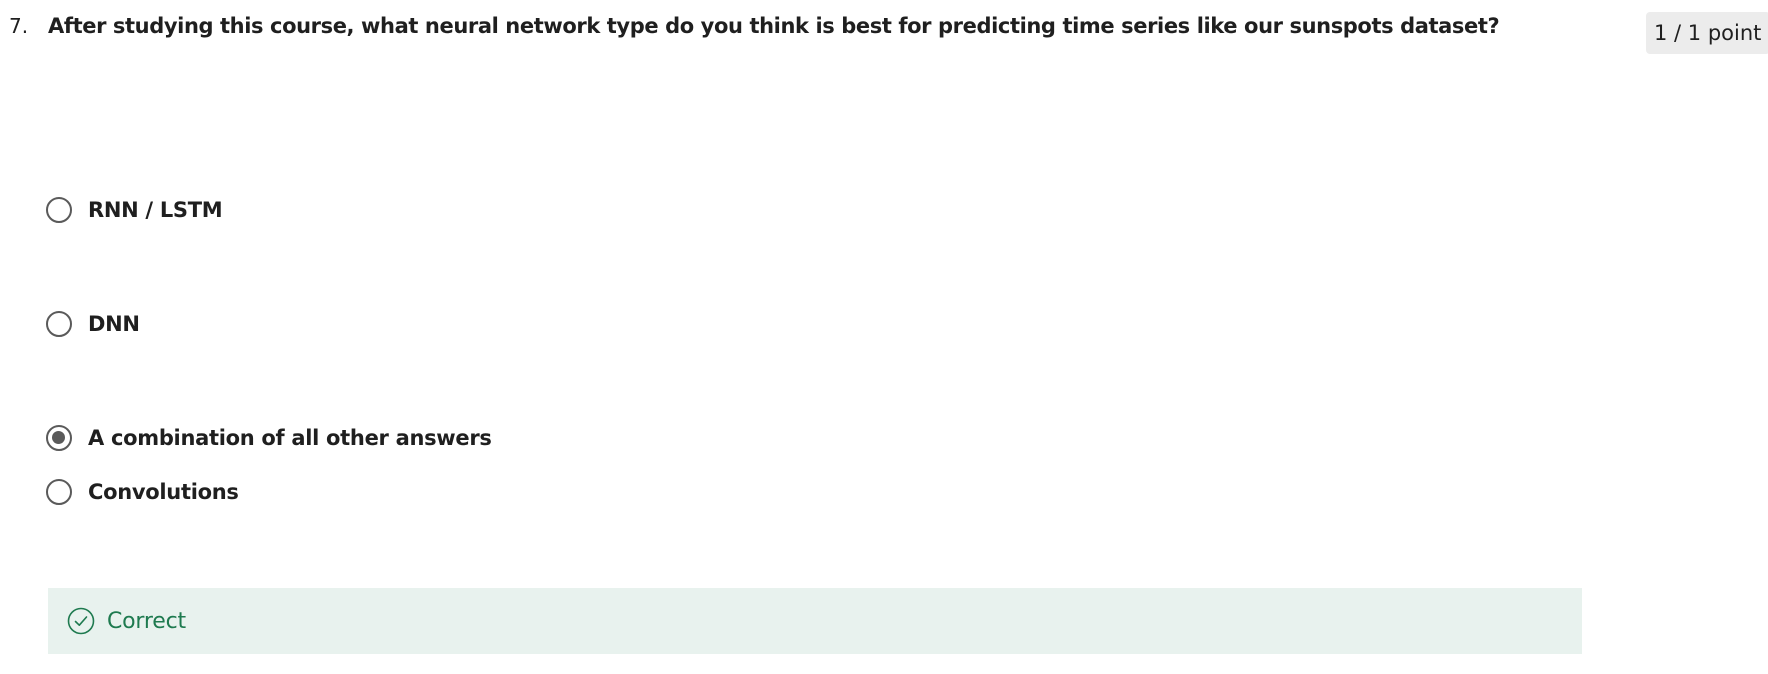 The width and height of the screenshot is (1768, 674). I want to click on option-convolutions: Convolutions, so click(142, 492).